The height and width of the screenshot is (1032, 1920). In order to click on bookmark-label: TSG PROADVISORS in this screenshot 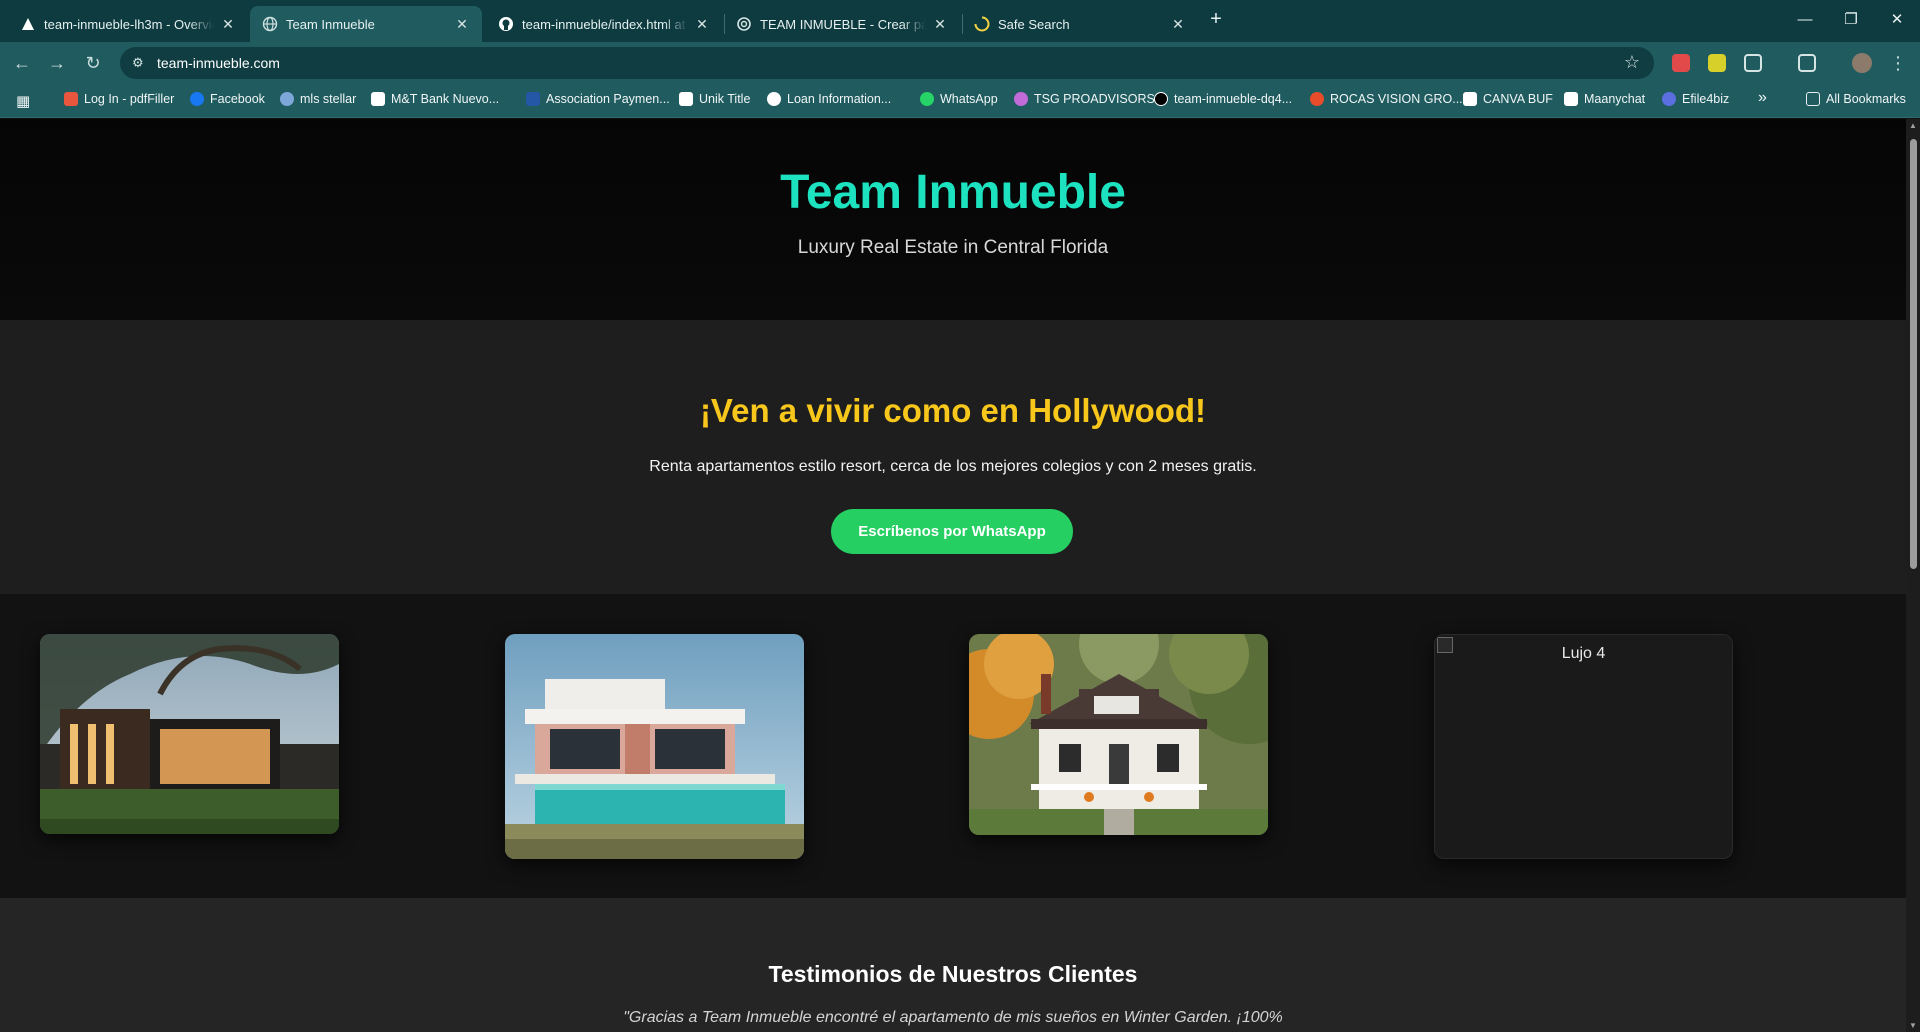, I will do `click(1094, 99)`.